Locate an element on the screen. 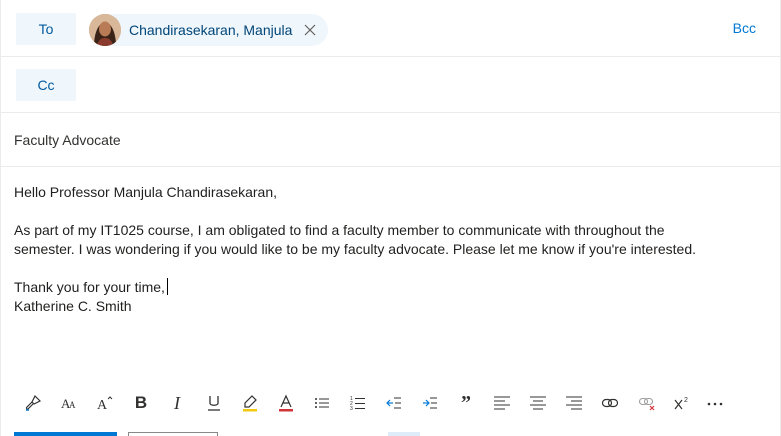  superscript-icon: 2 is located at coordinates (682, 403).